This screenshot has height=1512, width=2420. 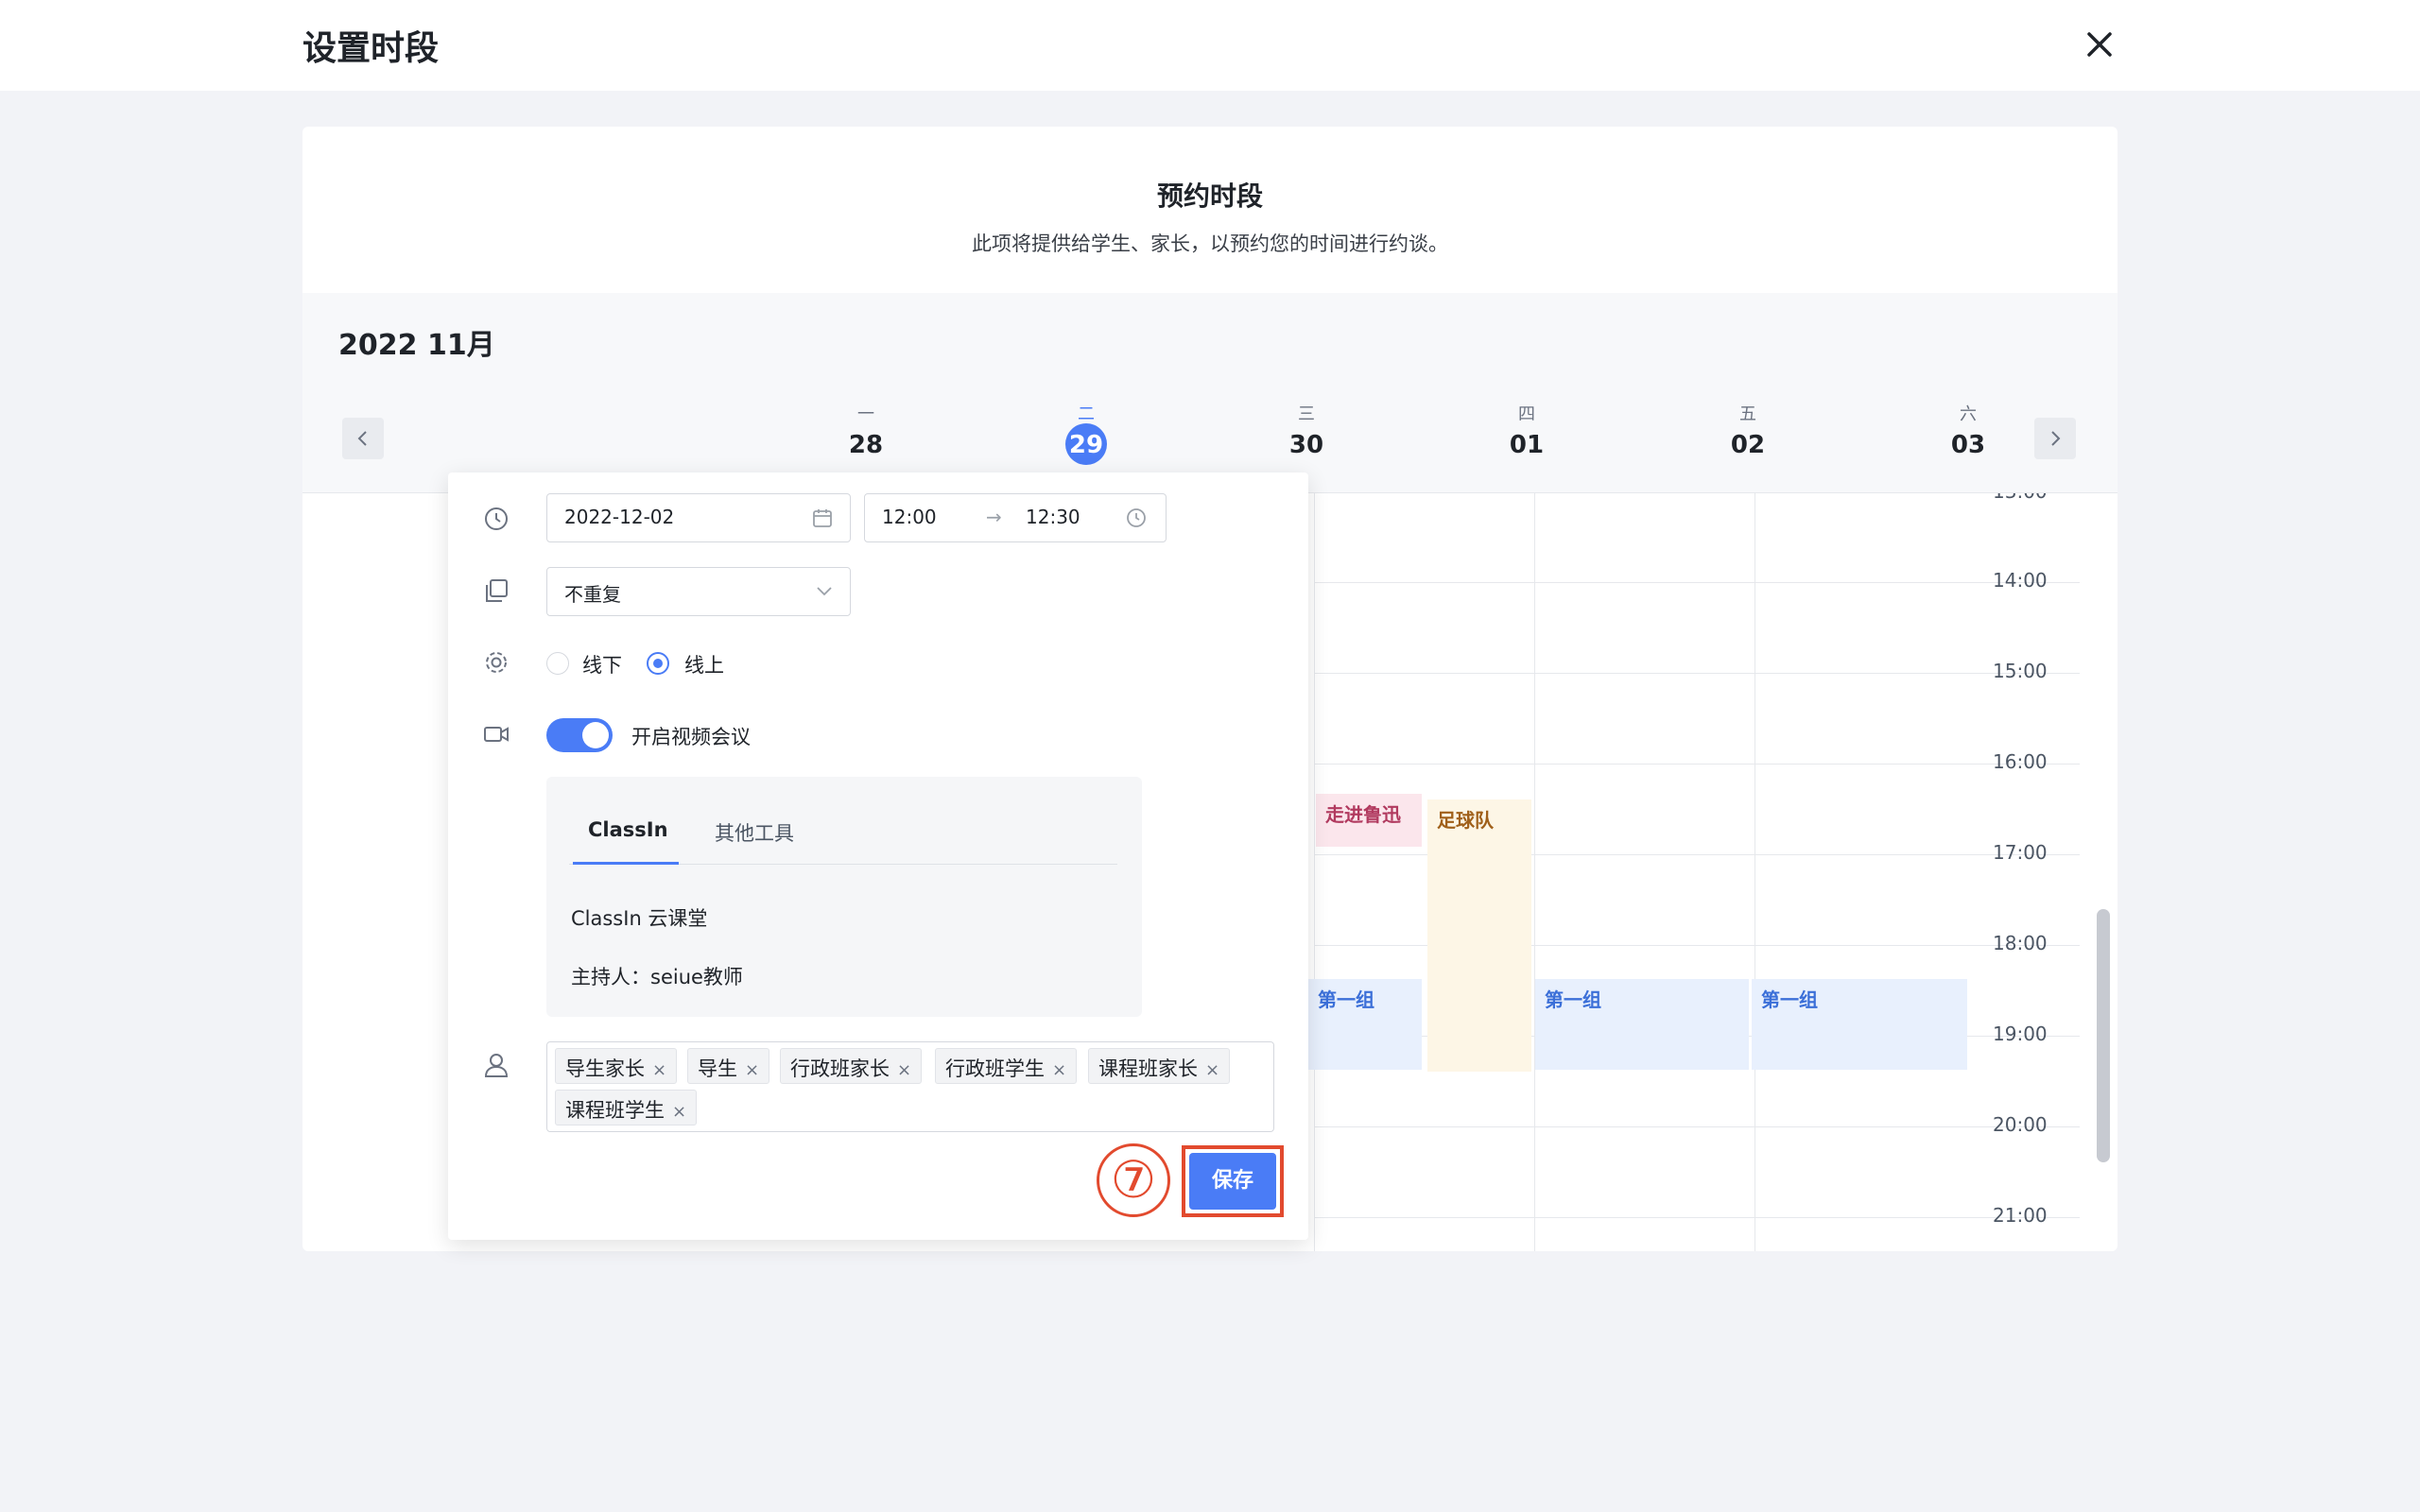 I want to click on repeat-value: 不重复, so click(x=592, y=594).